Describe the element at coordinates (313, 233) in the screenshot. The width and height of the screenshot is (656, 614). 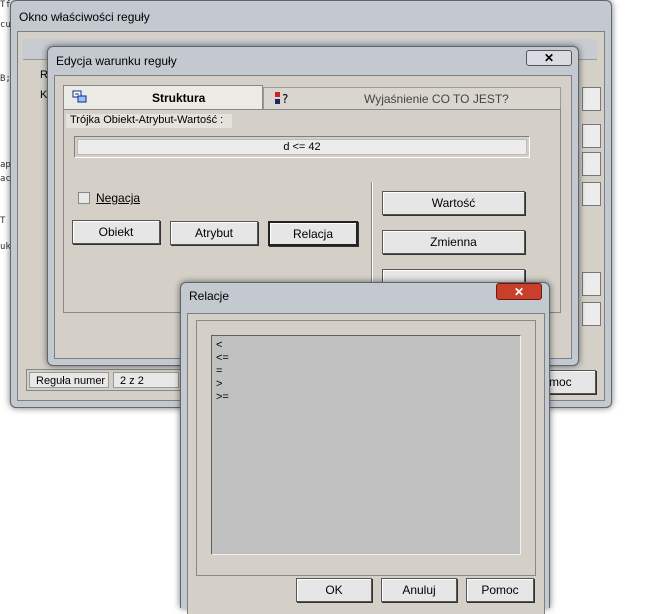
I see `relation-button: Relacja` at that location.